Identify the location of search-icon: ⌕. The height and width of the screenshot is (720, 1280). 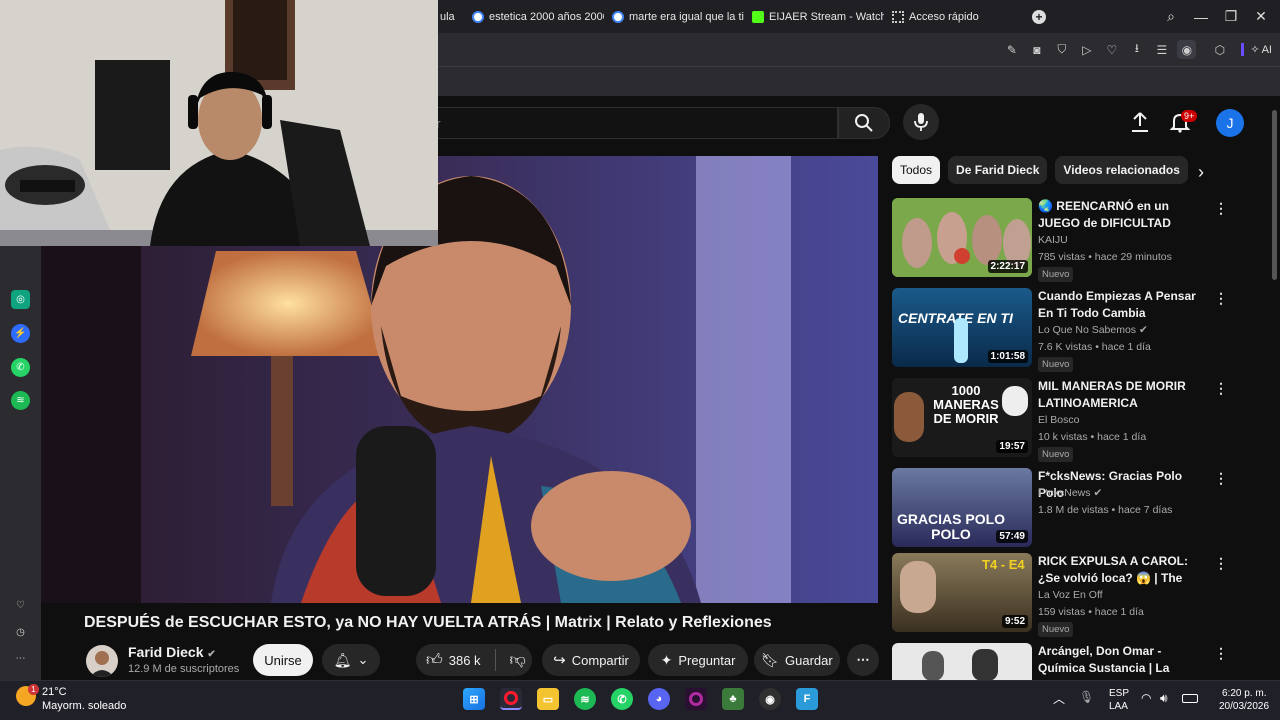
(1171, 16).